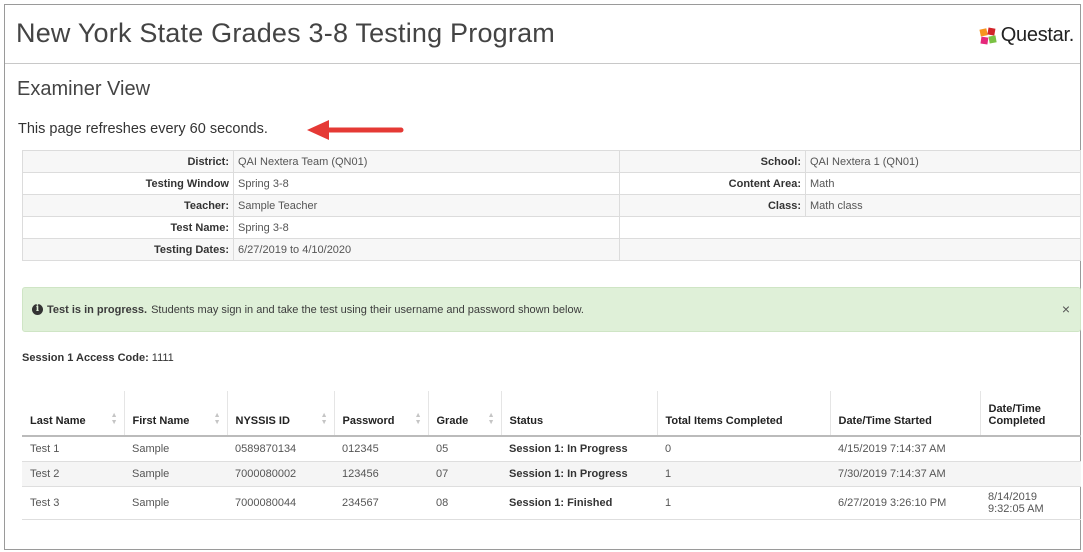 The height and width of the screenshot is (552, 1083). What do you see at coordinates (73, 414) in the screenshot?
I see `column-header-last-name: Last Name ▲ ▼` at bounding box center [73, 414].